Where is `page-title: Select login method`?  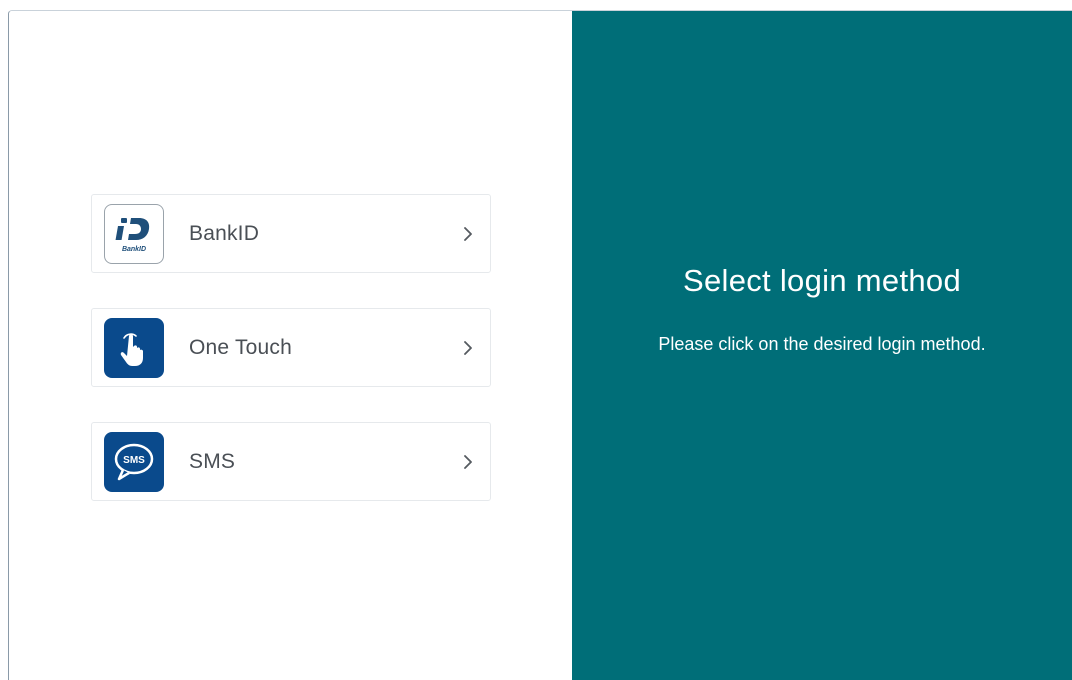
page-title: Select login method is located at coordinates (822, 280).